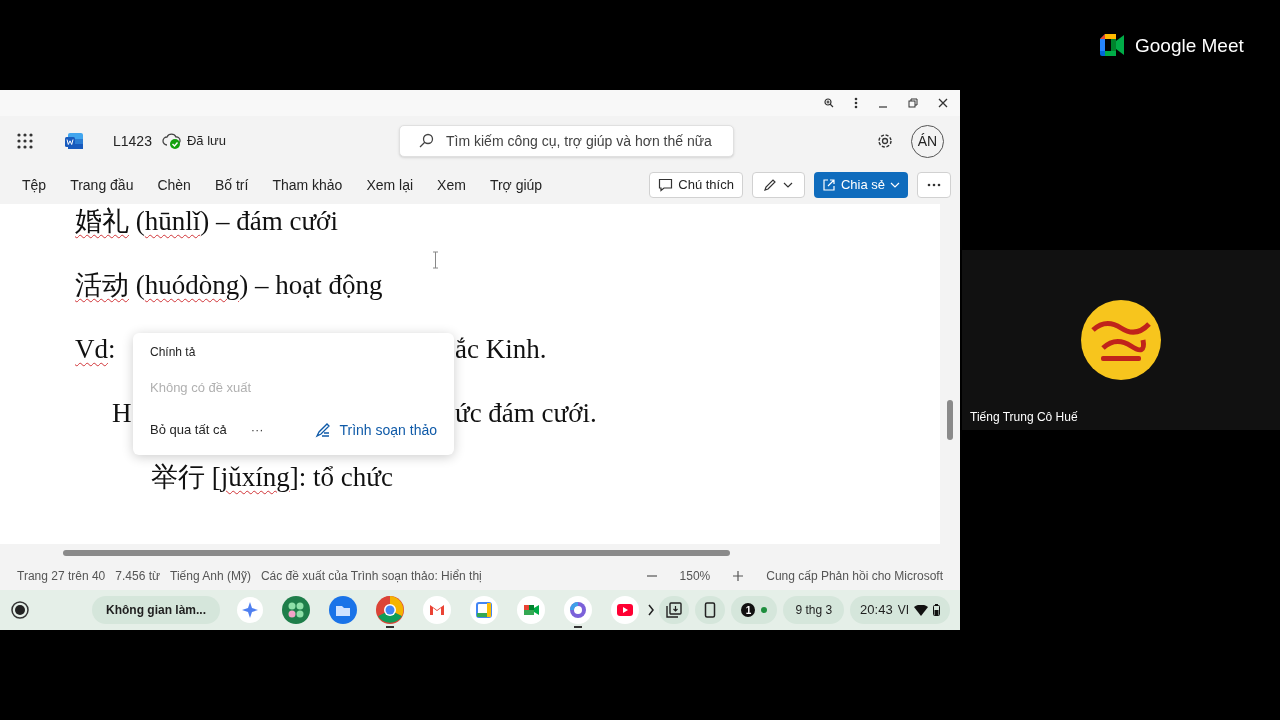 The image size is (1280, 720). Describe the element at coordinates (860, 185) in the screenshot. I see `share-button: Chia sẻ` at that location.